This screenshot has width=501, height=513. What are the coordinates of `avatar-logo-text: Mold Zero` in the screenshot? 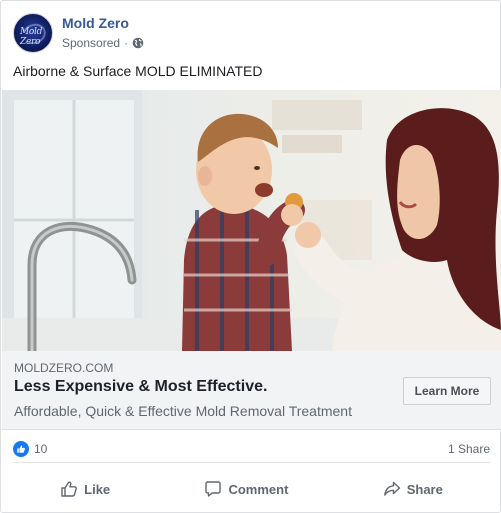 It's located at (31, 37).